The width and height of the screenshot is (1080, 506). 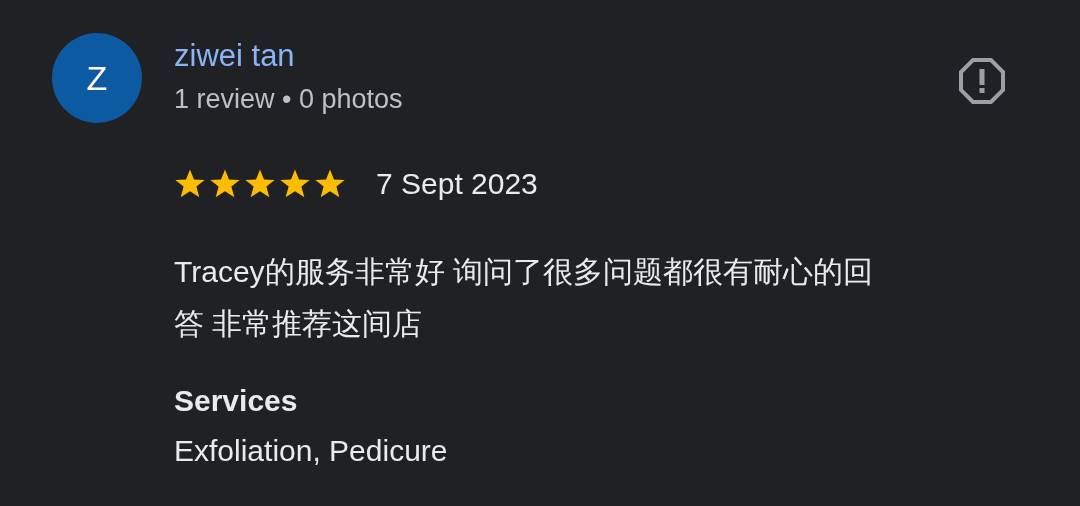 What do you see at coordinates (236, 401) in the screenshot?
I see `services-heading: Services` at bounding box center [236, 401].